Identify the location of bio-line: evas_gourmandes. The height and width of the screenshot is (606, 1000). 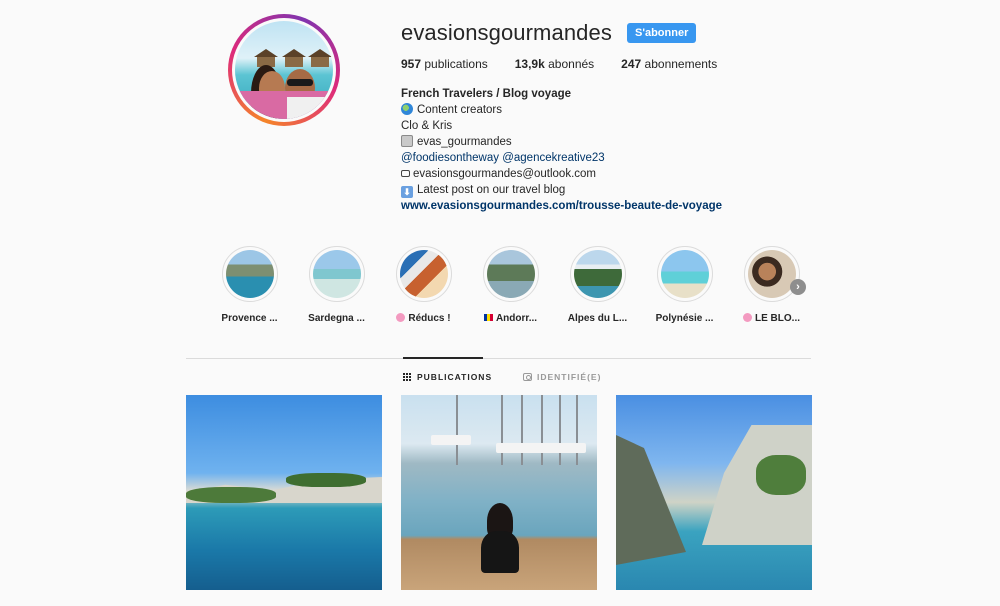
(561, 142).